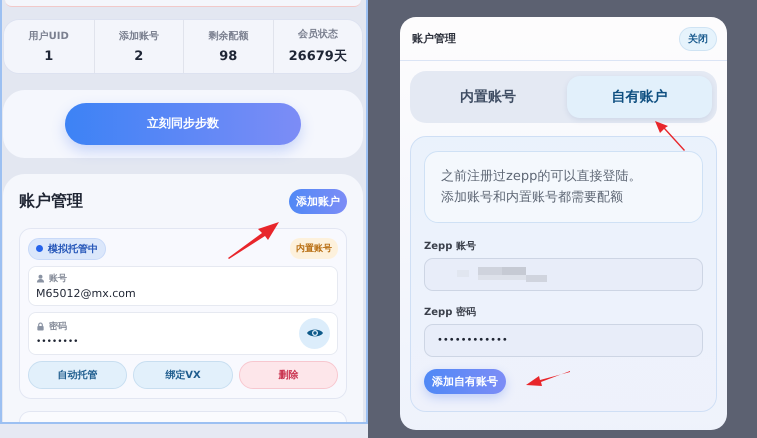  I want to click on field-label: 账号, so click(58, 278).